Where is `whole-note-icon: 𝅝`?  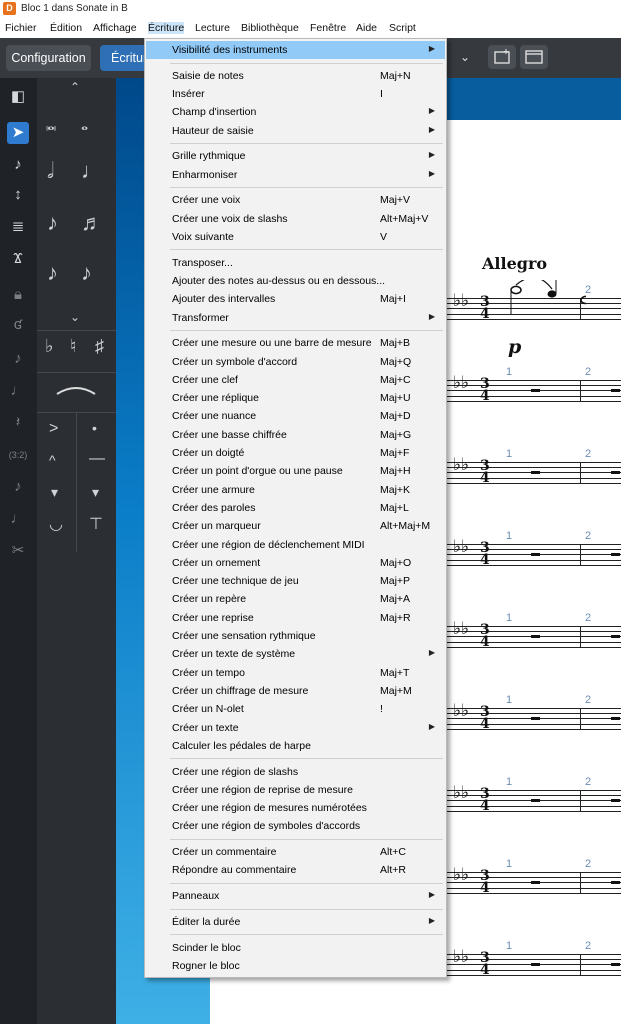 whole-note-icon: 𝅝 is located at coordinates (84, 124).